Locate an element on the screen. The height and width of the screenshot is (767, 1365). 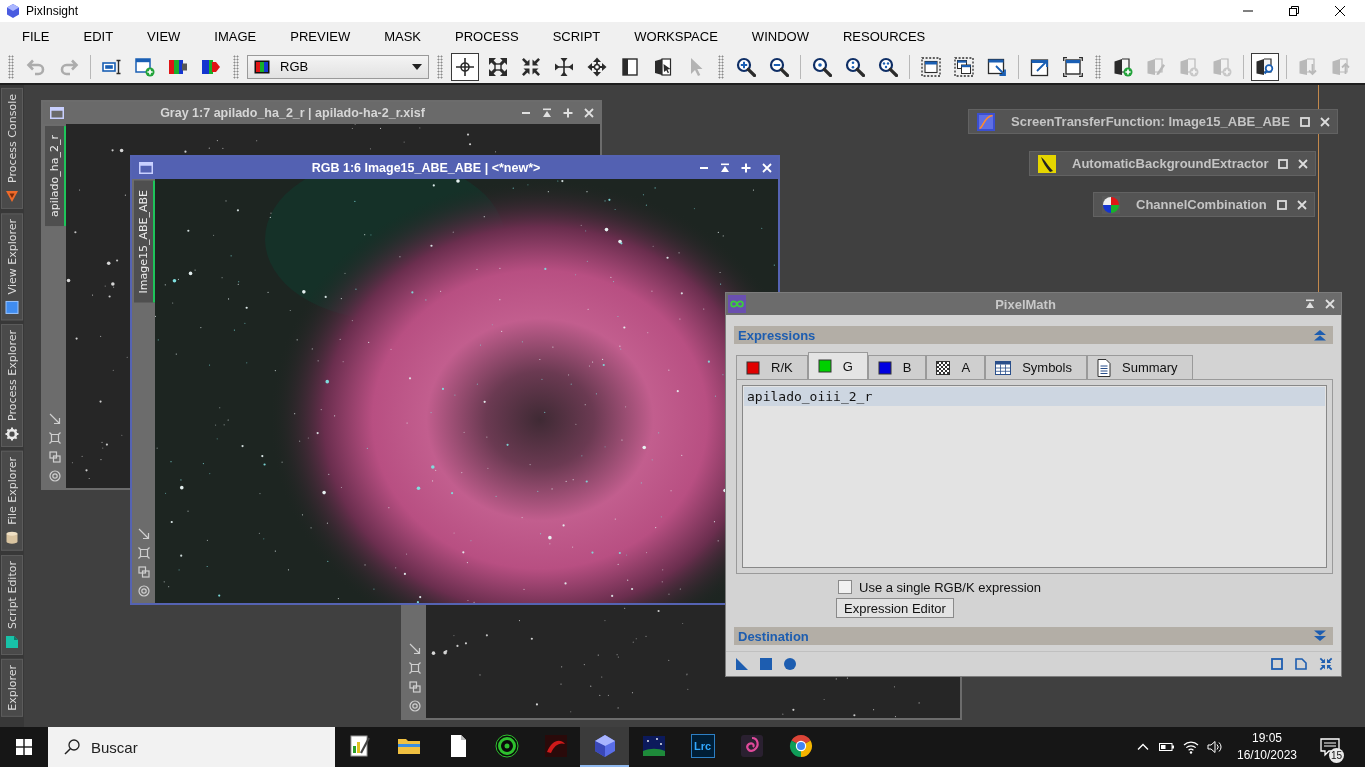
dock-tab: View Explorer is located at coordinates (12, 266).